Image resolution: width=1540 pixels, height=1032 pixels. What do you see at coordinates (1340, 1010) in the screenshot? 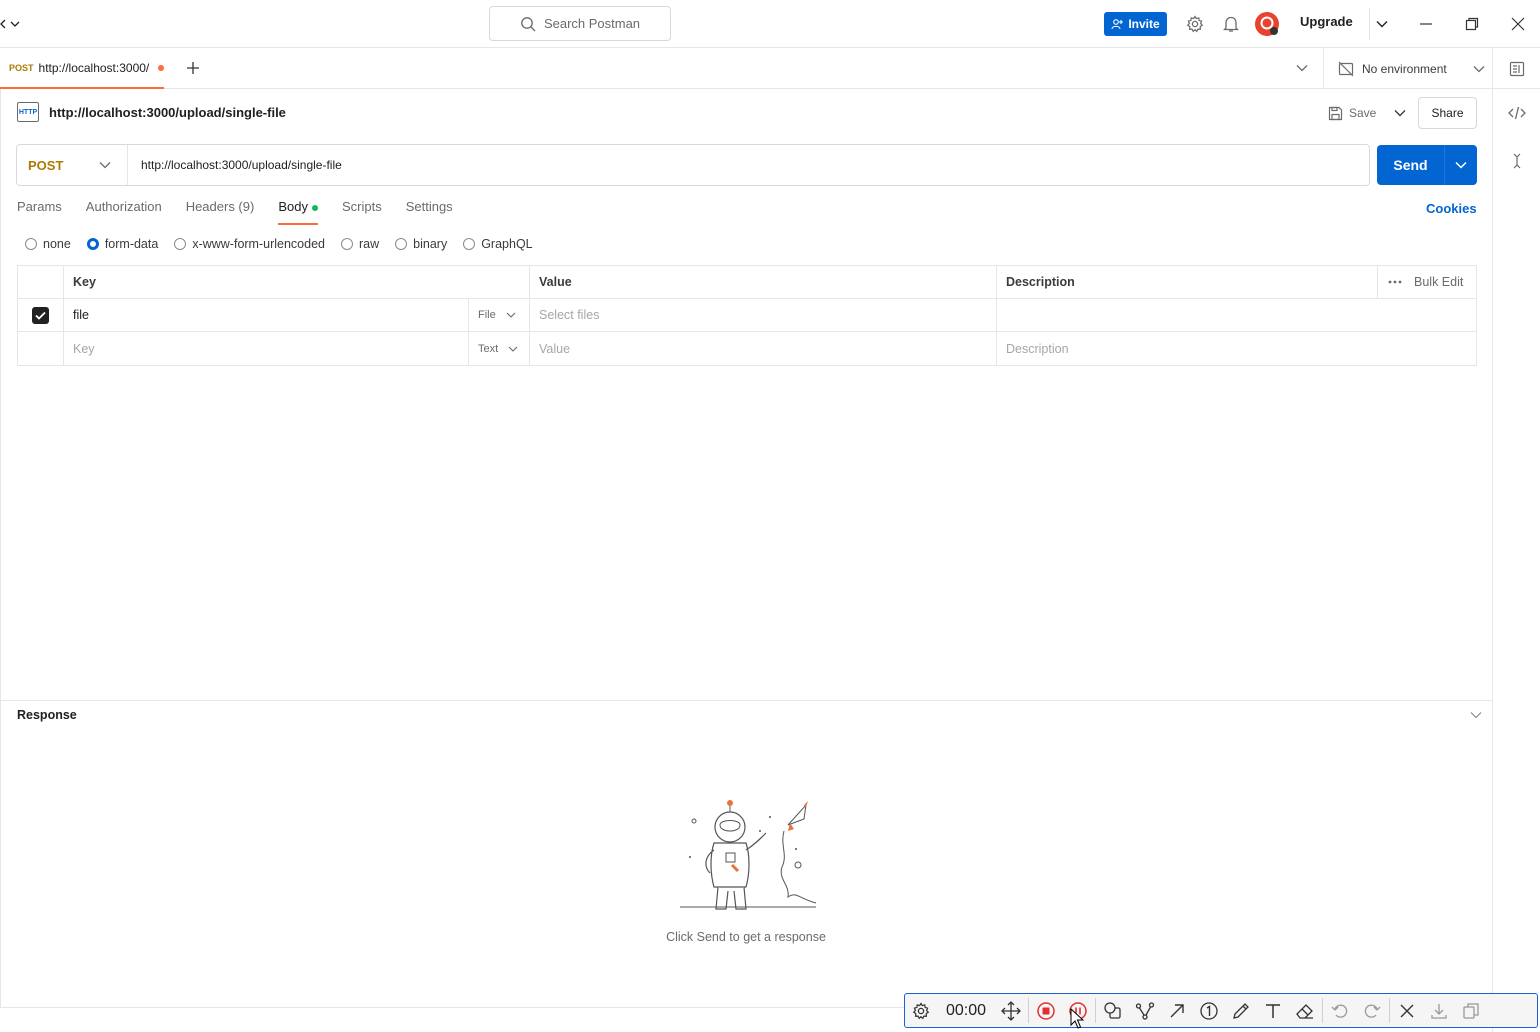
I see `undo-icon` at bounding box center [1340, 1010].